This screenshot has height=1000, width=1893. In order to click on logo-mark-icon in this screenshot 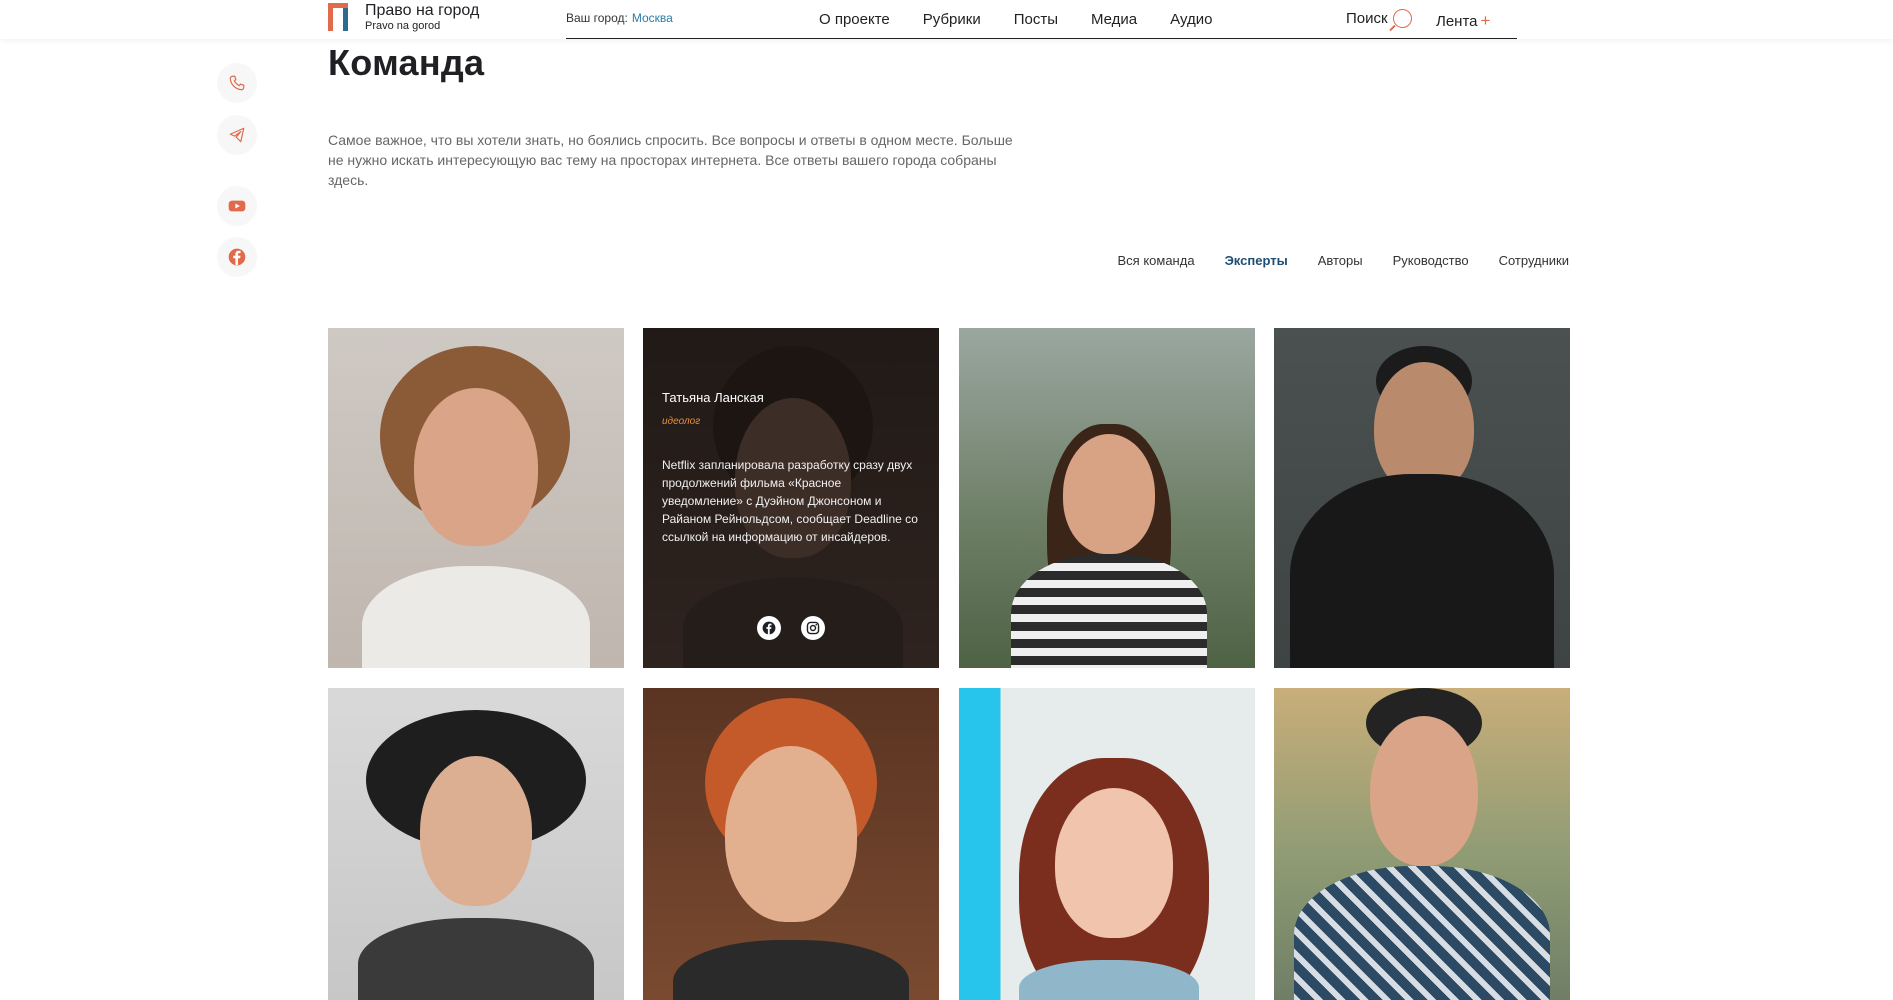, I will do `click(338, 17)`.